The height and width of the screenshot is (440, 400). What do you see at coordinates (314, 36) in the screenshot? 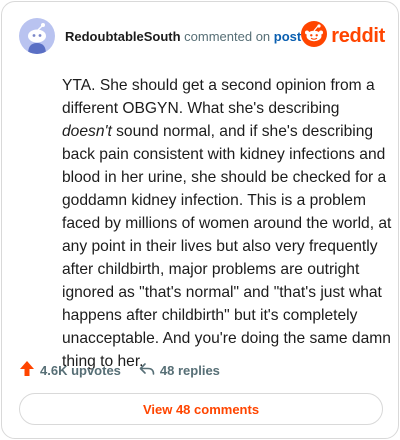
I see `reddit-logo-icon` at bounding box center [314, 36].